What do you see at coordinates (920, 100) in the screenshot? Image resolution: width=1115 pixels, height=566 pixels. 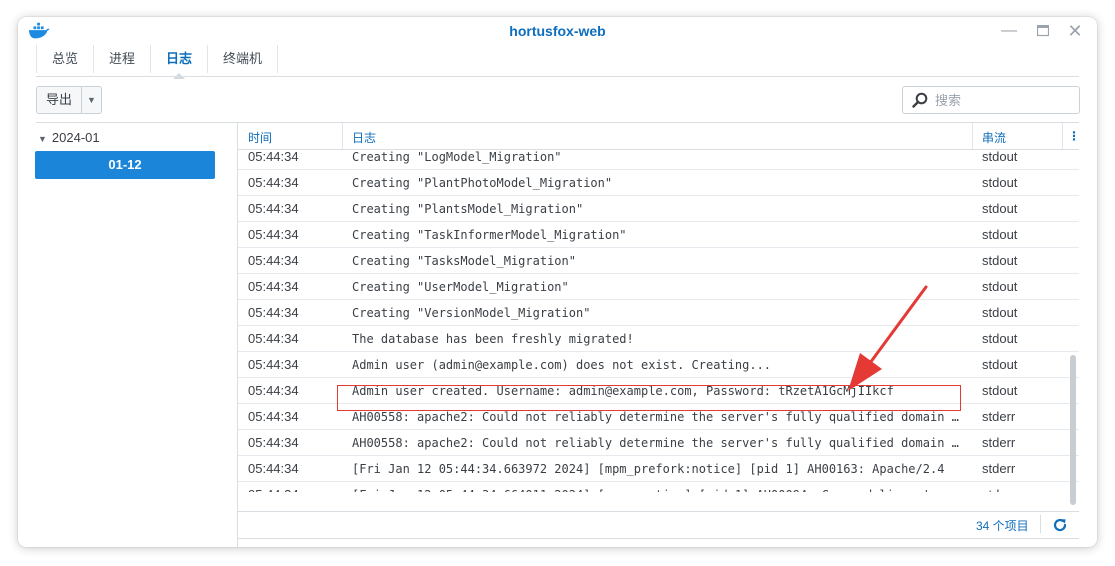 I see `search-icon` at bounding box center [920, 100].